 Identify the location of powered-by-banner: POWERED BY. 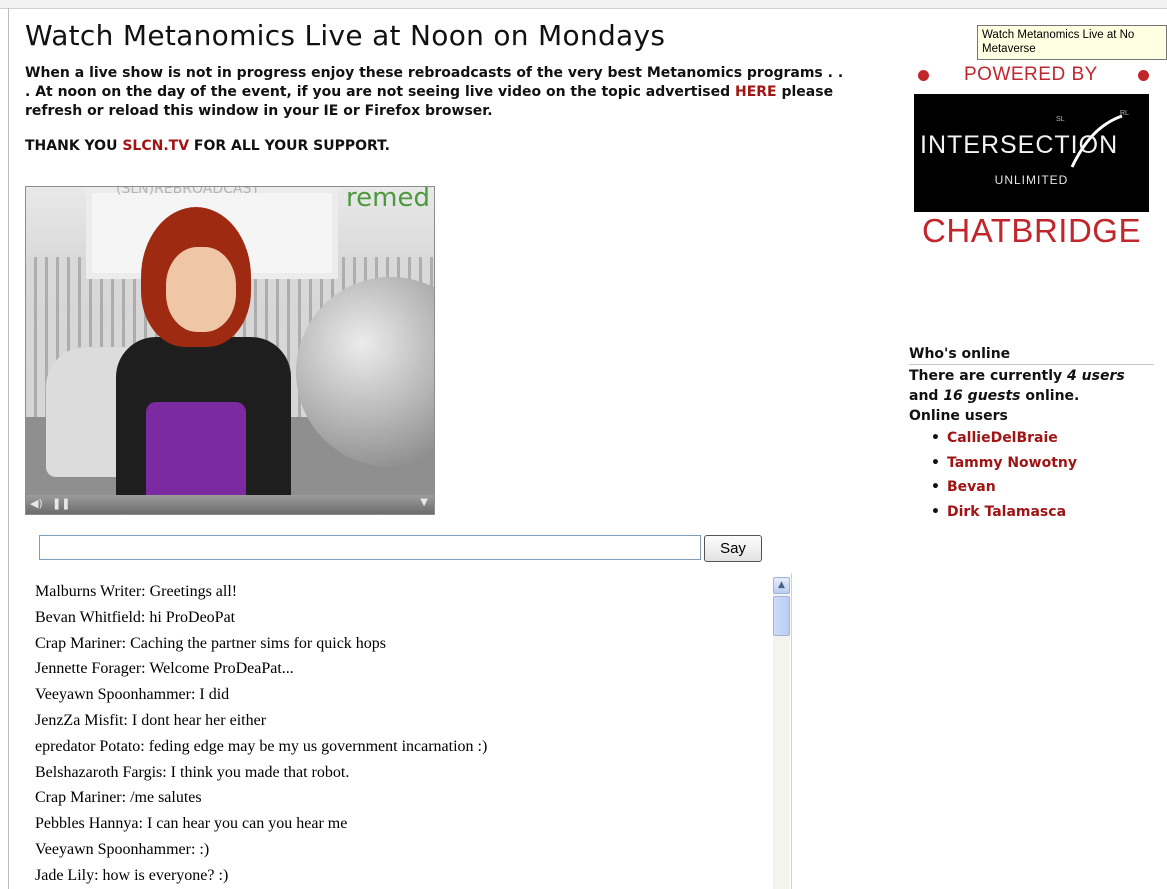
(1036, 76).